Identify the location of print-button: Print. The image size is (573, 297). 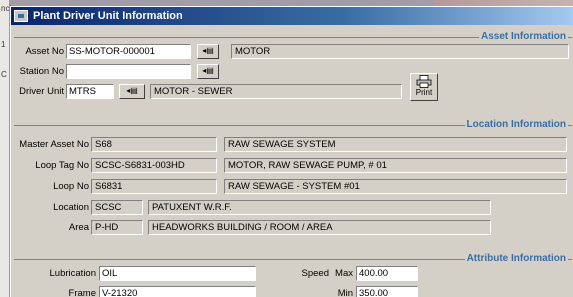
(424, 87).